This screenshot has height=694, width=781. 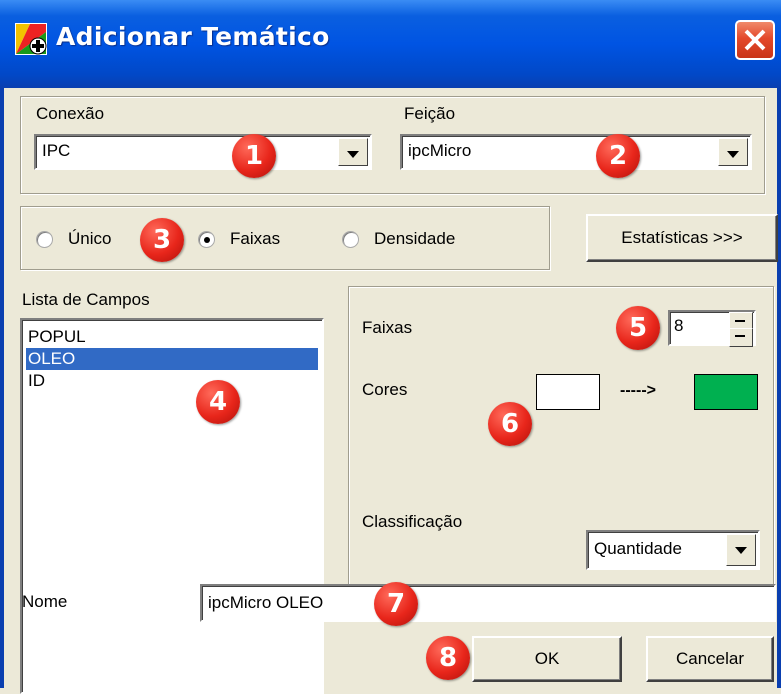 I want to click on callout-badge-5: 5, so click(x=638, y=328).